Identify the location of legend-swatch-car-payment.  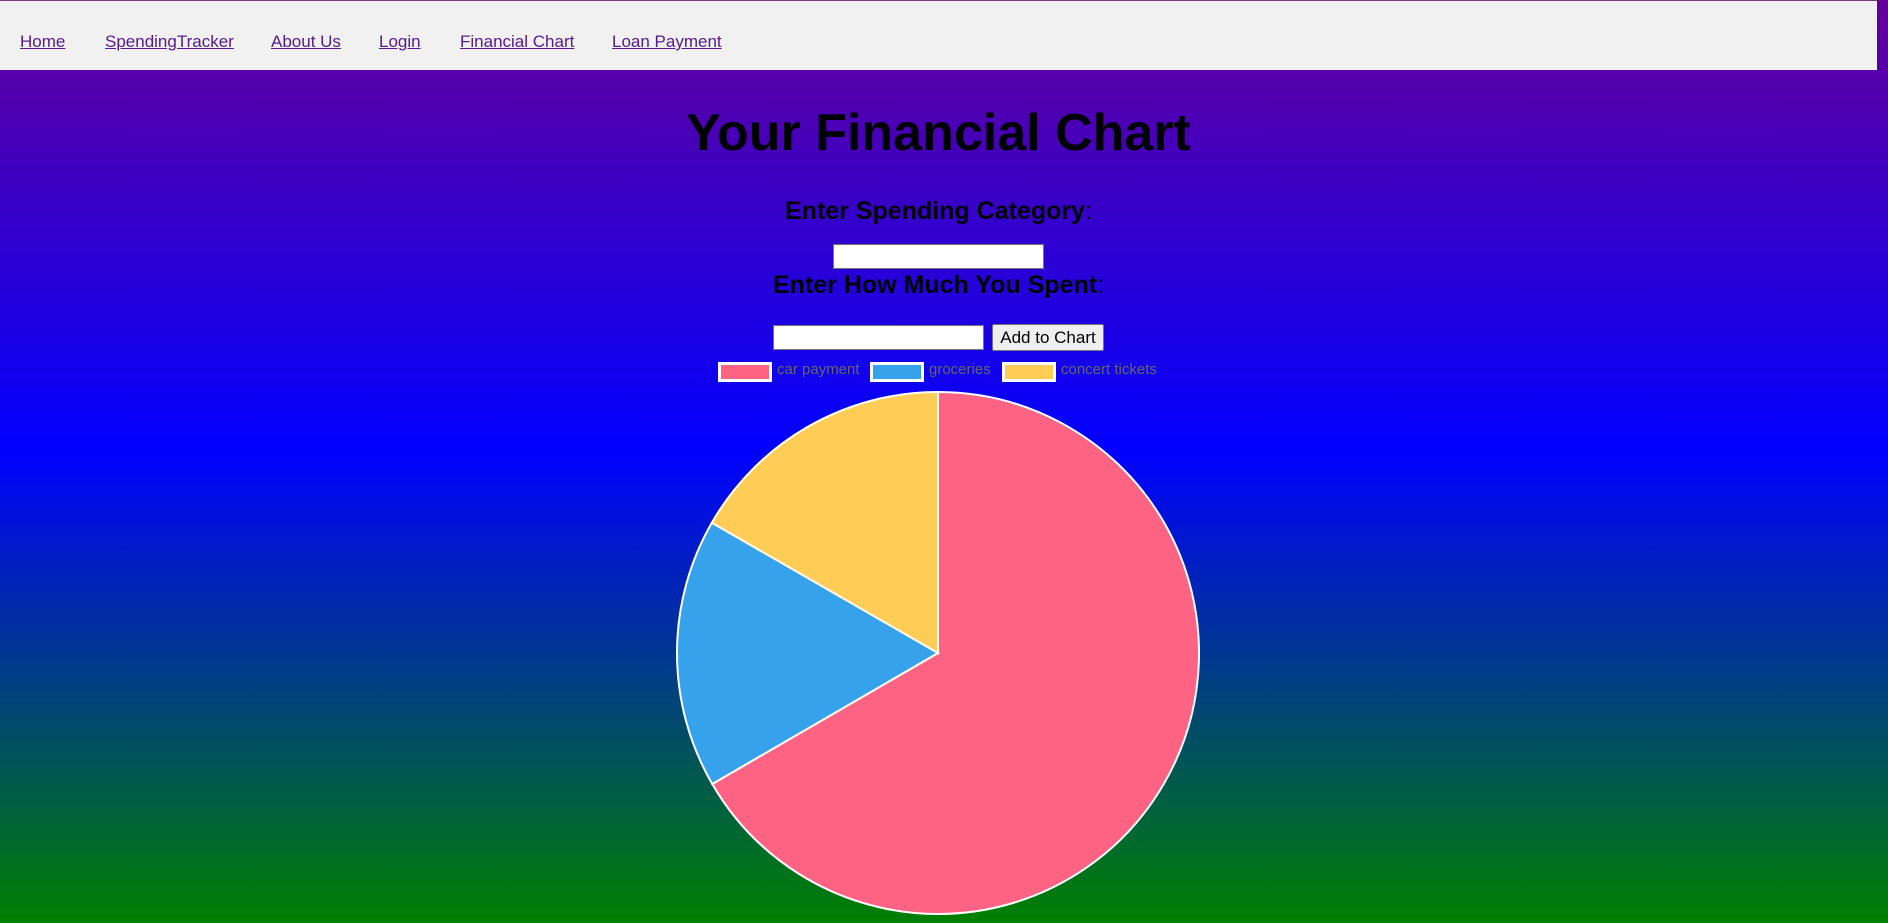
(745, 372).